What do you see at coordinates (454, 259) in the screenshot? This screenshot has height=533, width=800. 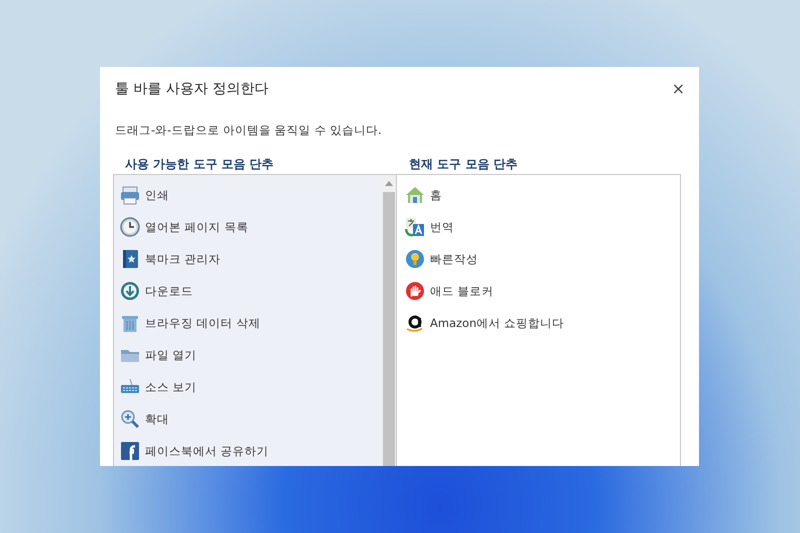 I see `toolbar-button-item: 빠른작성` at bounding box center [454, 259].